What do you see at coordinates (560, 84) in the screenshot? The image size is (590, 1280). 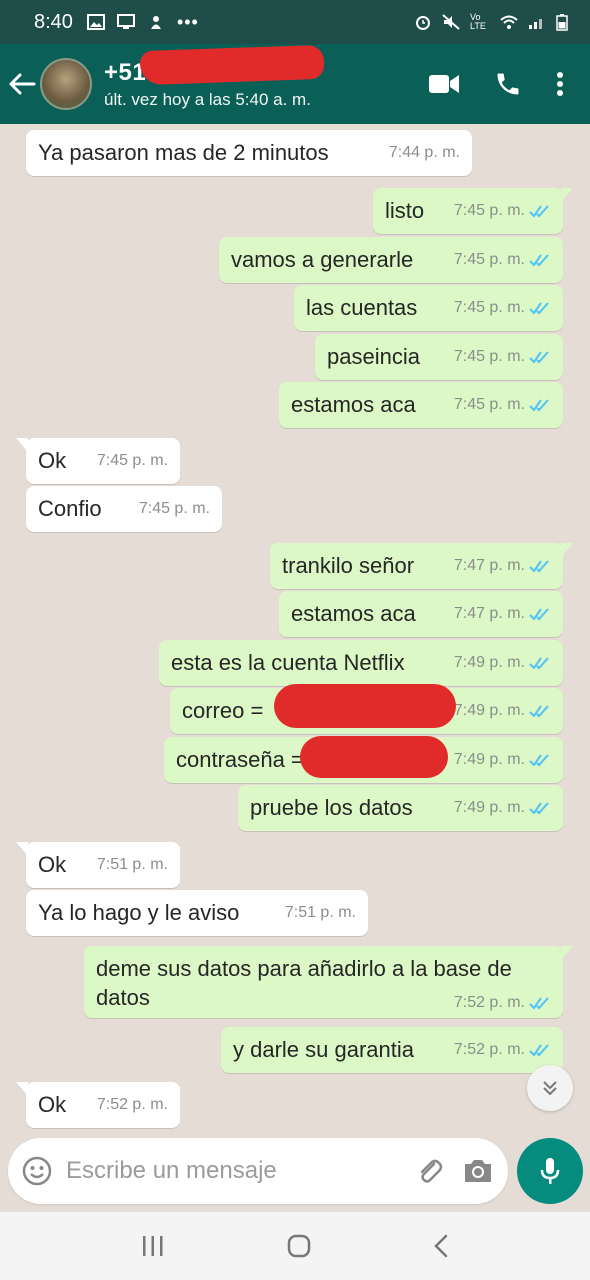 I see `more-vert-icon` at bounding box center [560, 84].